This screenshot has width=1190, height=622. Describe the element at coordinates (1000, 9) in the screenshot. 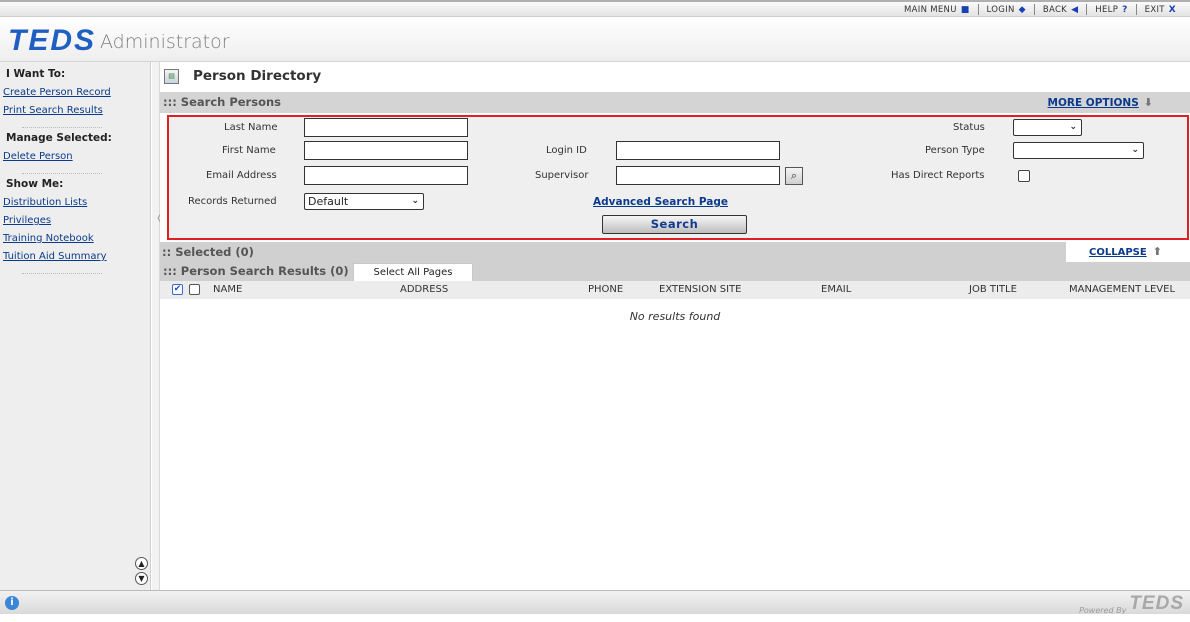

I see `login-label: LOGIN` at that location.